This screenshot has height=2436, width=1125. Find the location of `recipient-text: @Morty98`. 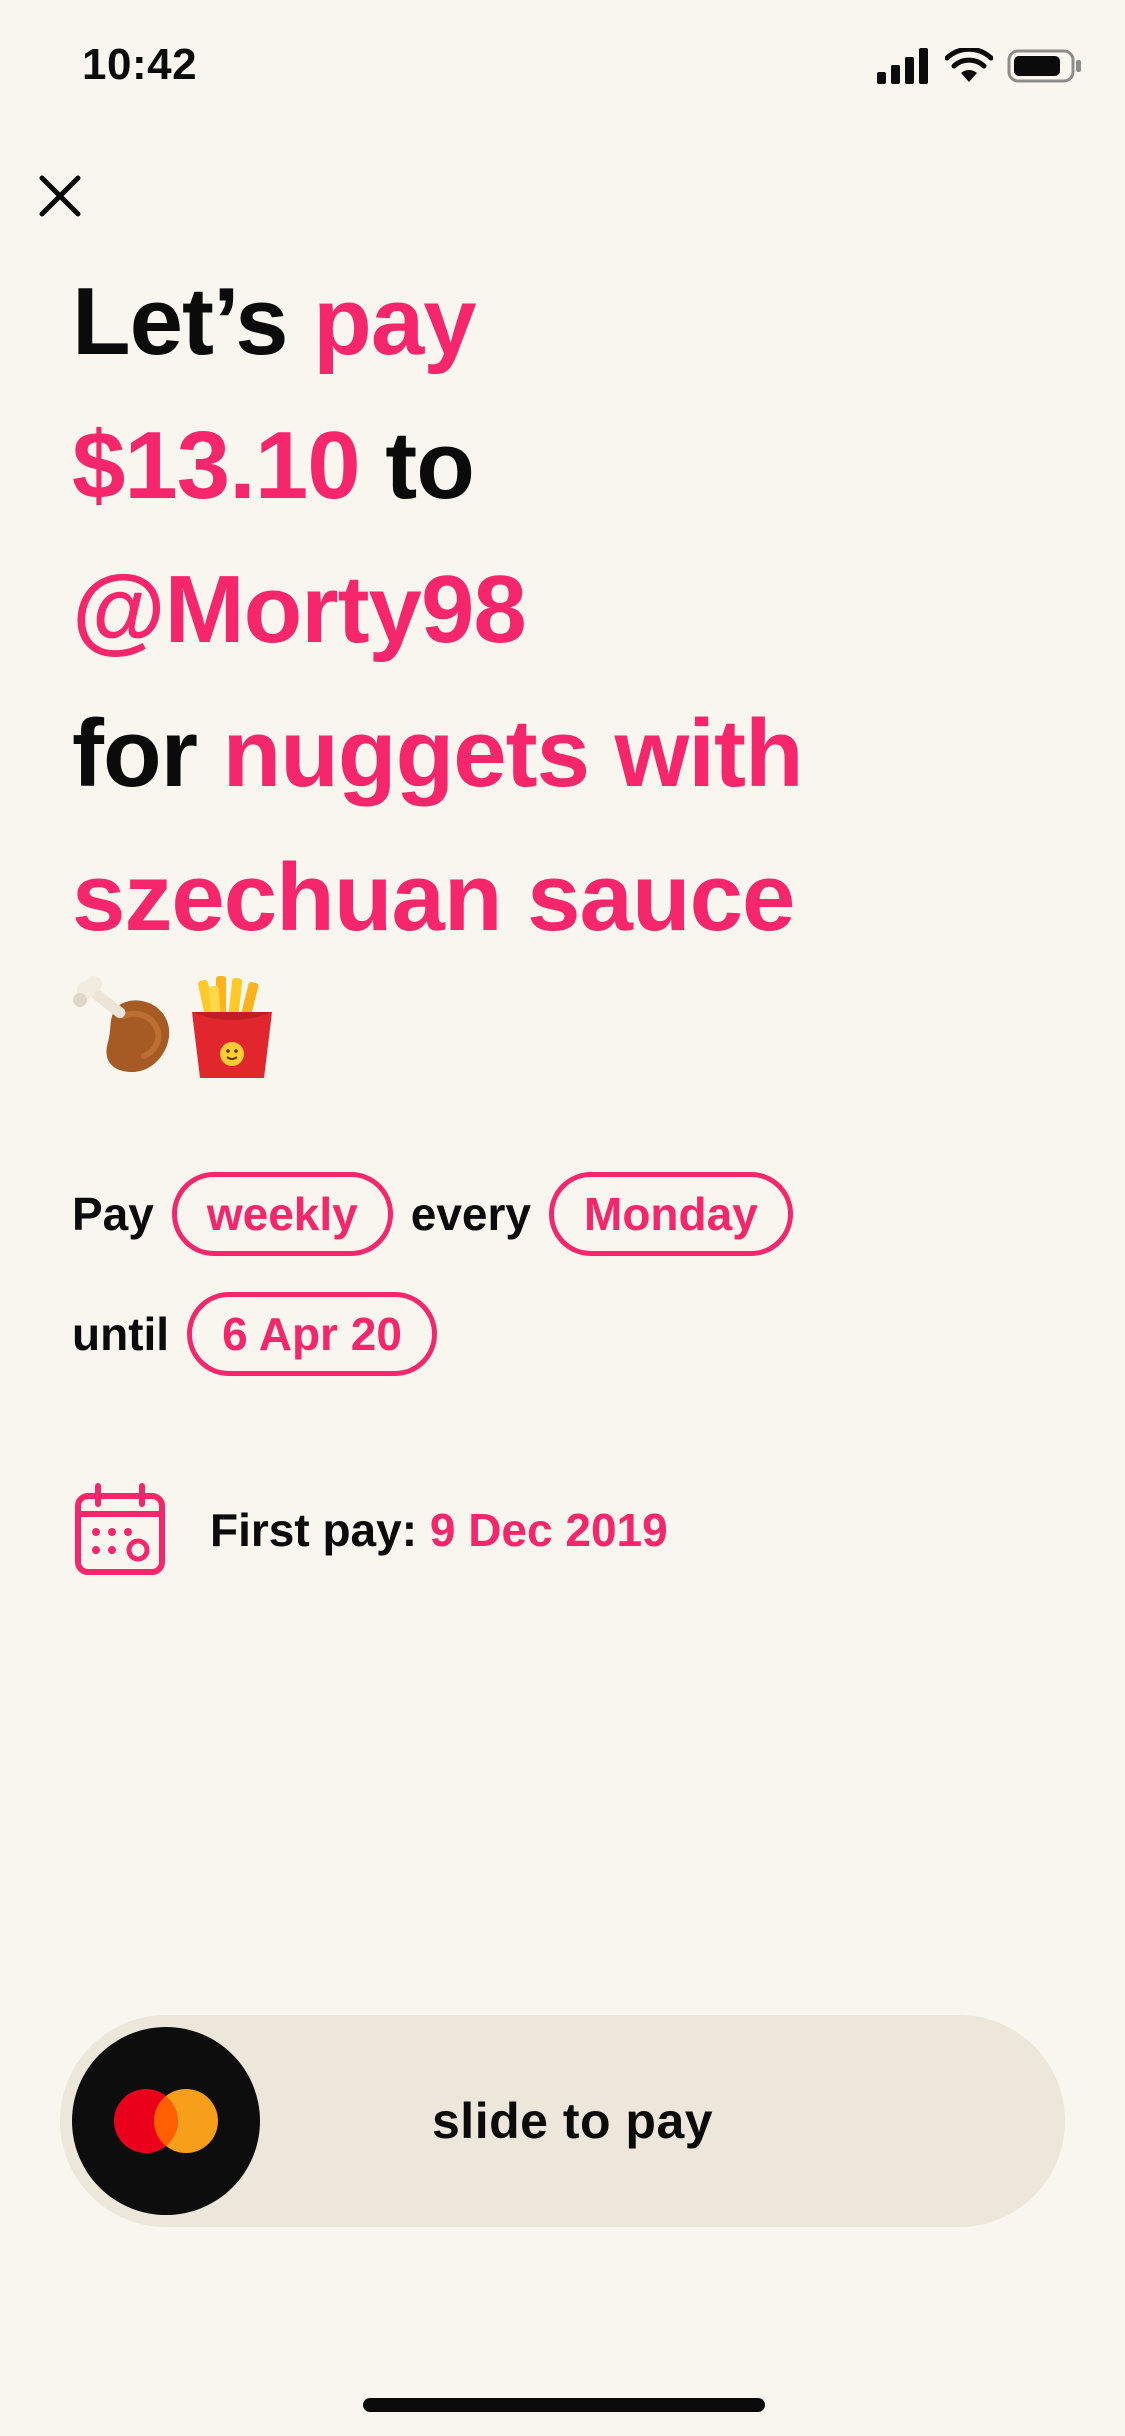

recipient-text: @Morty98 is located at coordinates (299, 609).